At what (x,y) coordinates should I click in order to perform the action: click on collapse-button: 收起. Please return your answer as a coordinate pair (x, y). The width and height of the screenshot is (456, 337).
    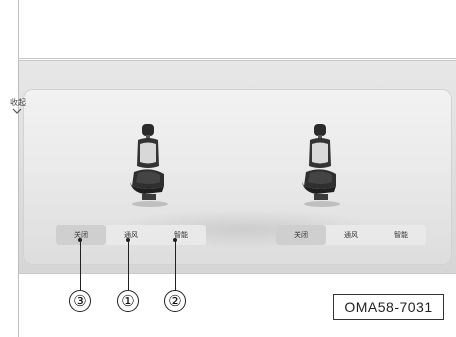
    Looking at the image, I should click on (25, 108).